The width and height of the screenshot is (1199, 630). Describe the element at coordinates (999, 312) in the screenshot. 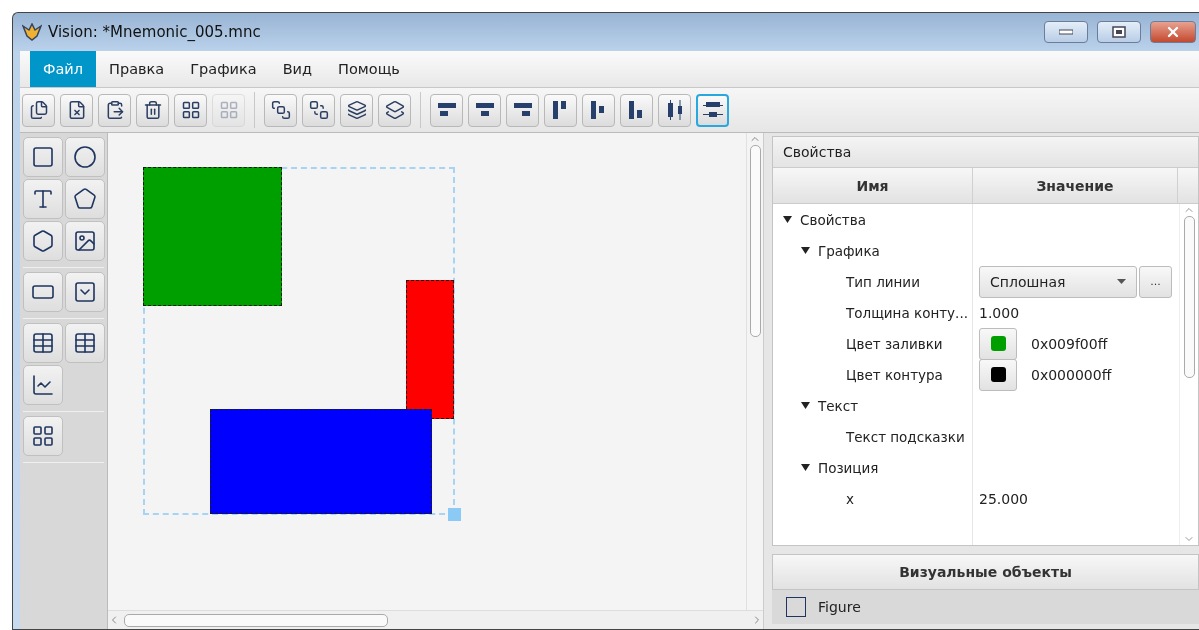

I see `property-value: 1.000` at that location.